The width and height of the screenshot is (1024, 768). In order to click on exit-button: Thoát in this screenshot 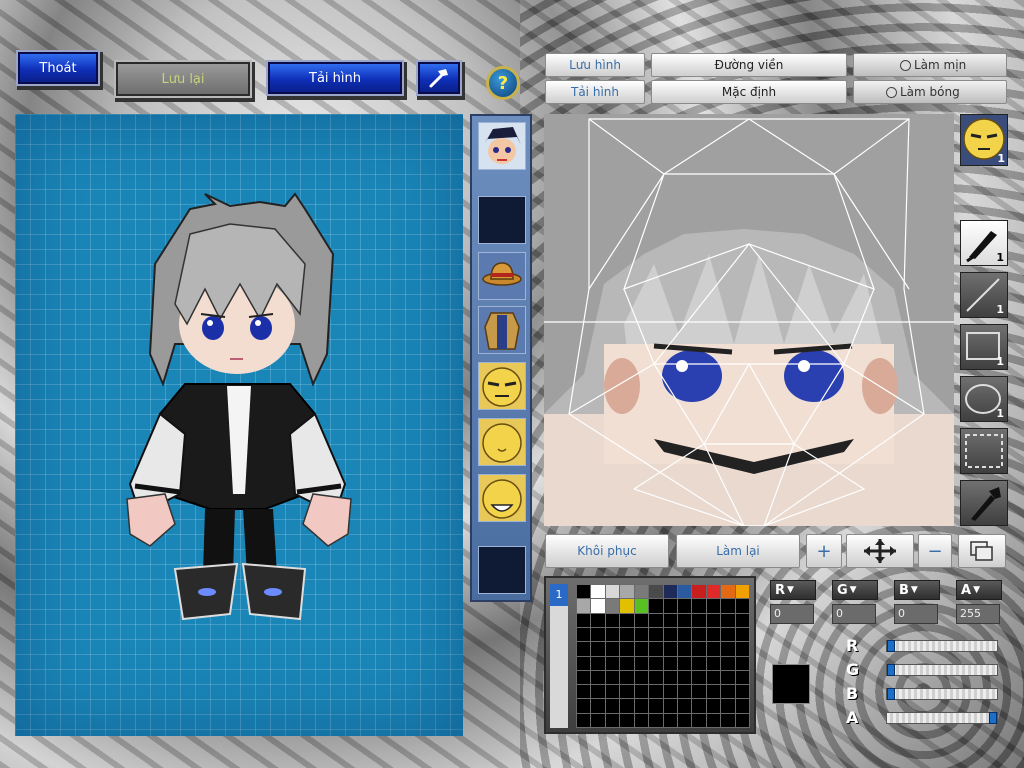, I will do `click(58, 68)`.